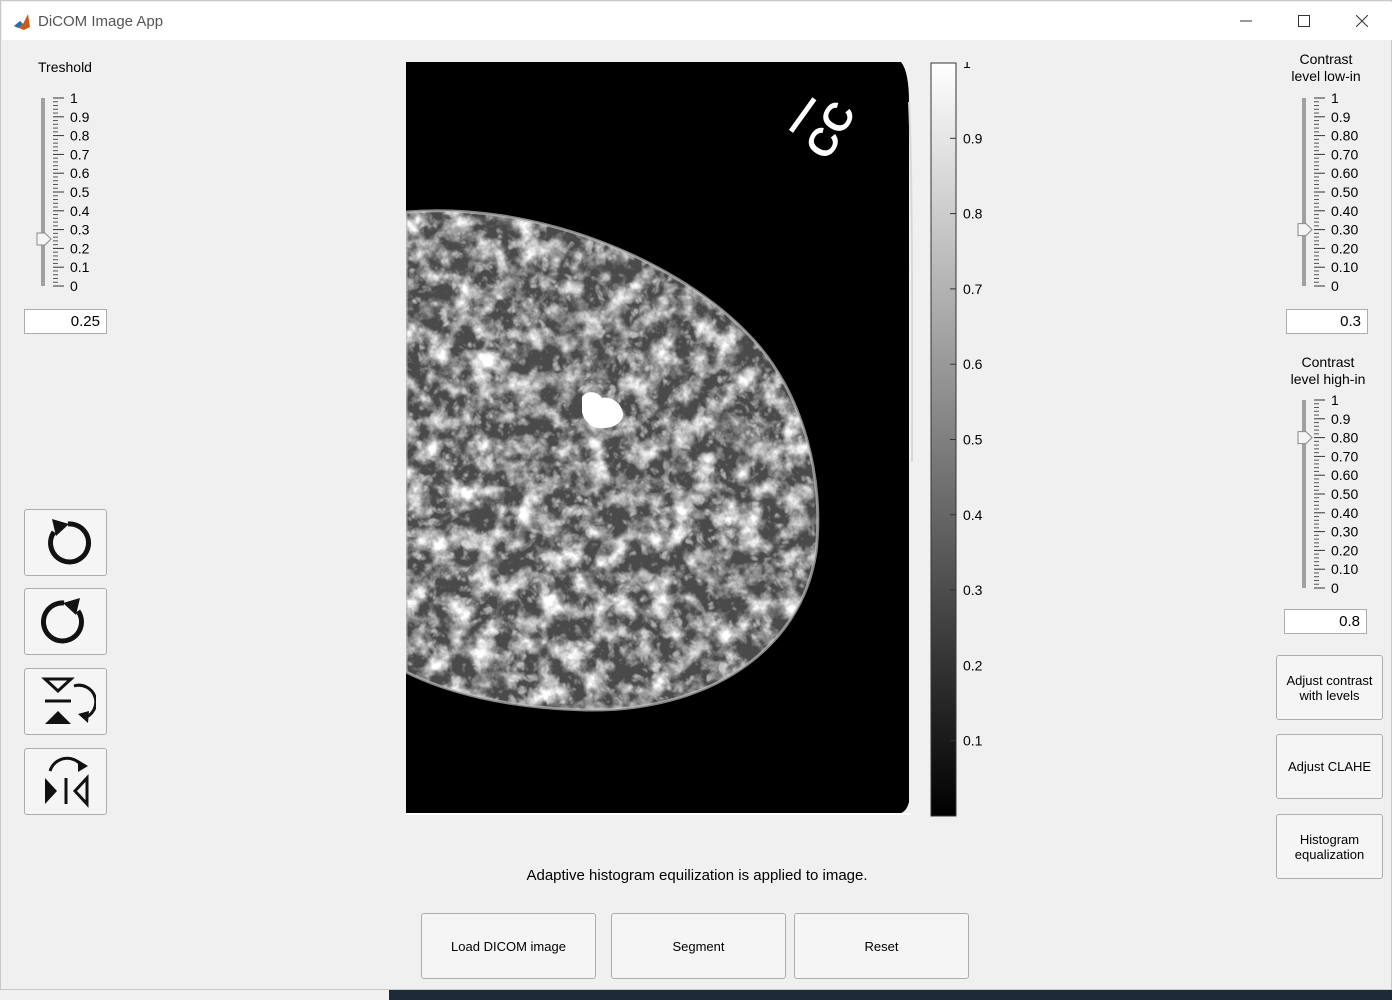 The image size is (1392, 1000). I want to click on contrast-high-slider: 1 0.9 0.80 0.70 0.60 0.50 0.40 0.30 0.20 0.10 0, so click(1337, 494).